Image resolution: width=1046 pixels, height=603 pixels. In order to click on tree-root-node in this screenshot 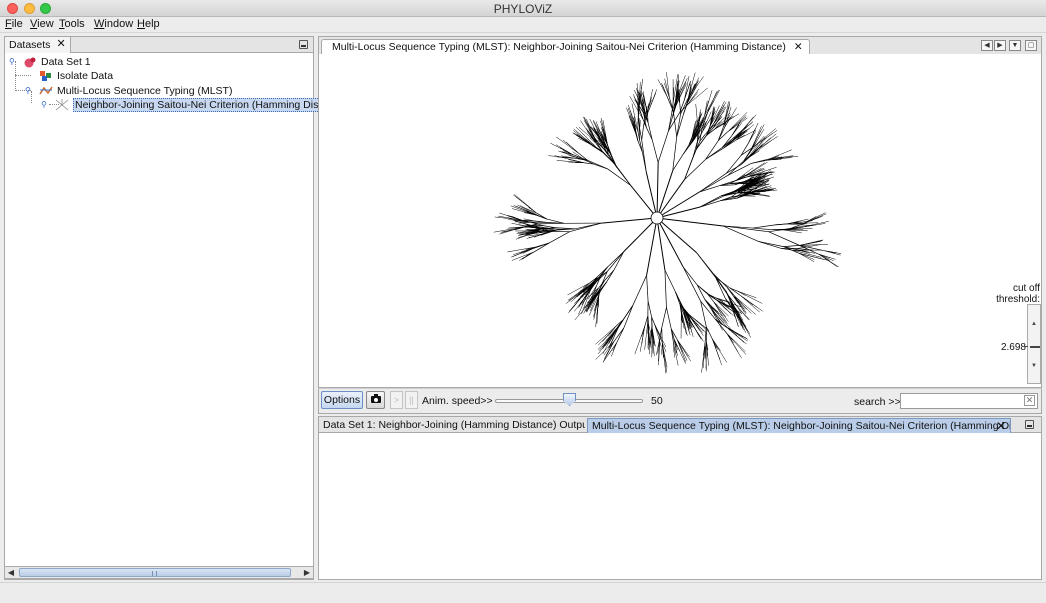, I will do `click(657, 218)`.